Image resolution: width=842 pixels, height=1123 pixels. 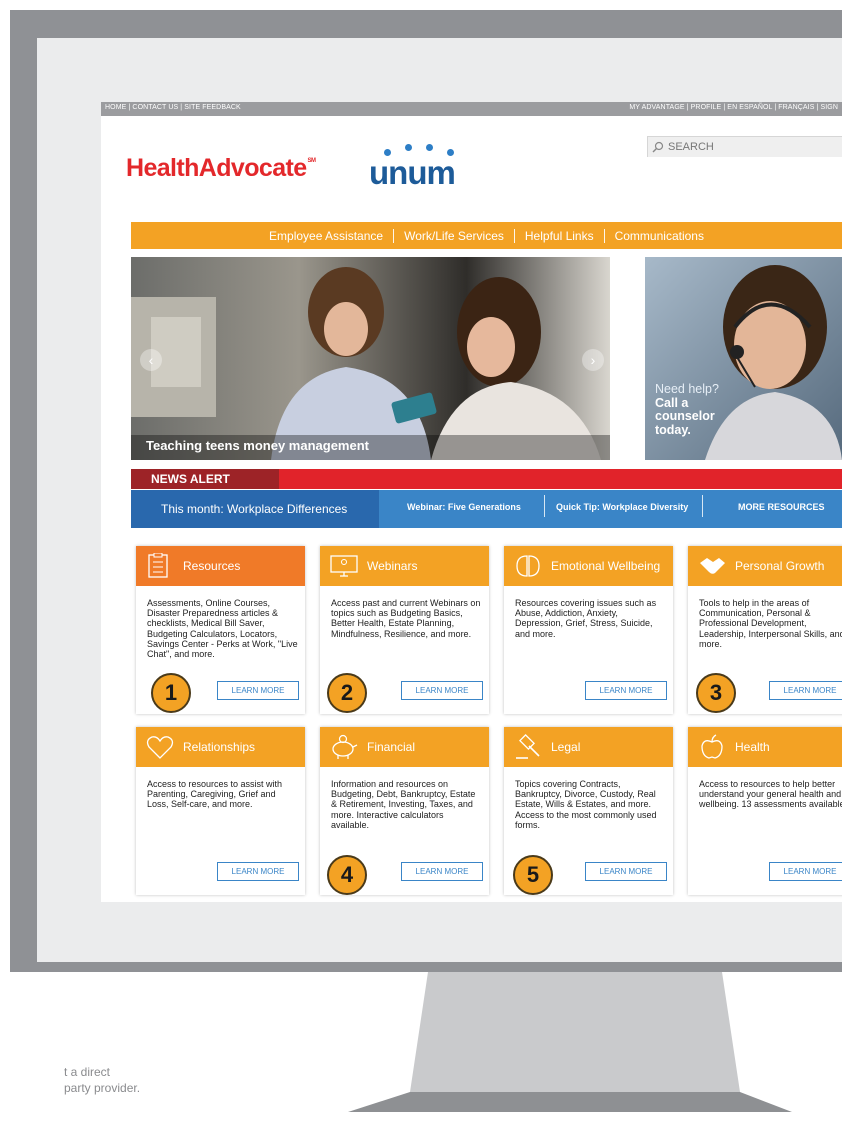 I want to click on monitor-icon, so click(x=344, y=566).